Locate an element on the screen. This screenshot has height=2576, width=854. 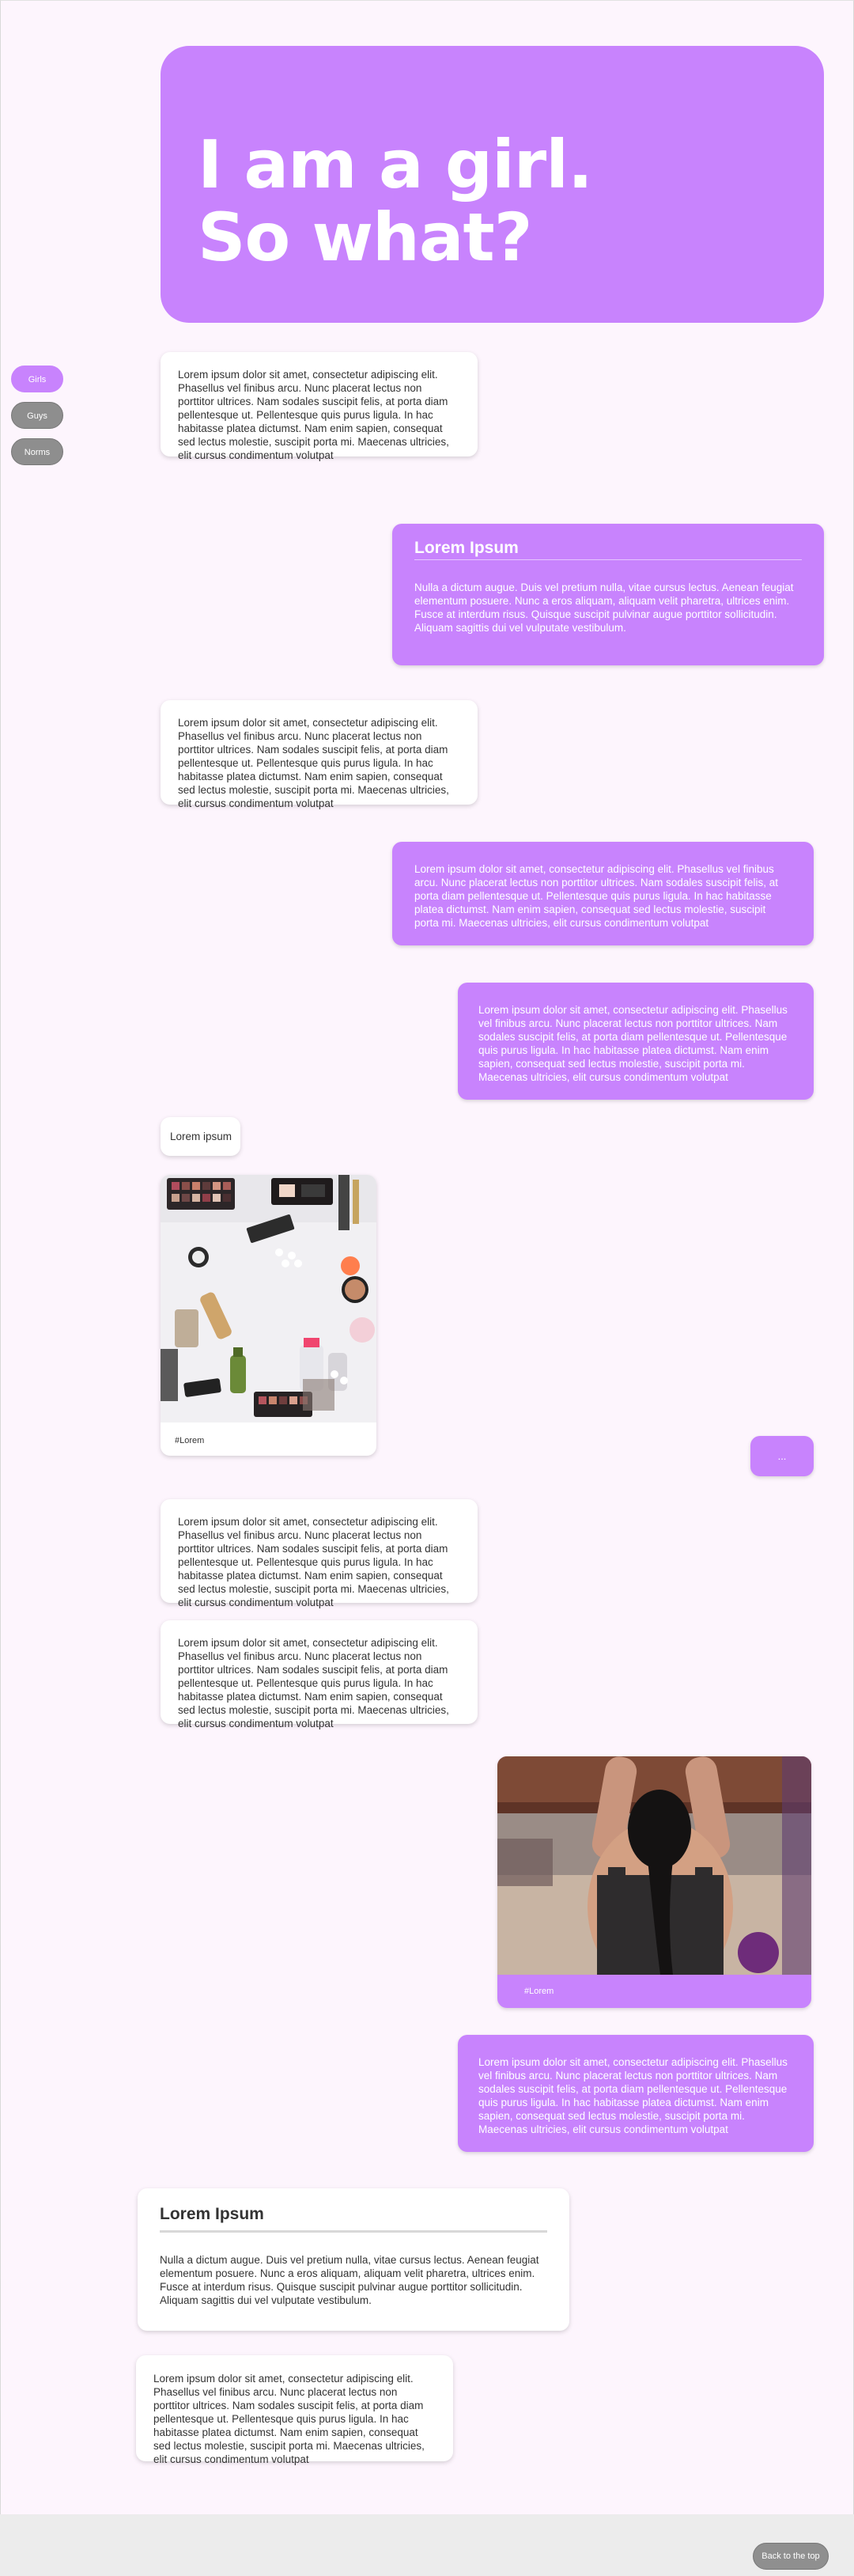
side-nav: Girls Guys Norms is located at coordinates (38, 421).